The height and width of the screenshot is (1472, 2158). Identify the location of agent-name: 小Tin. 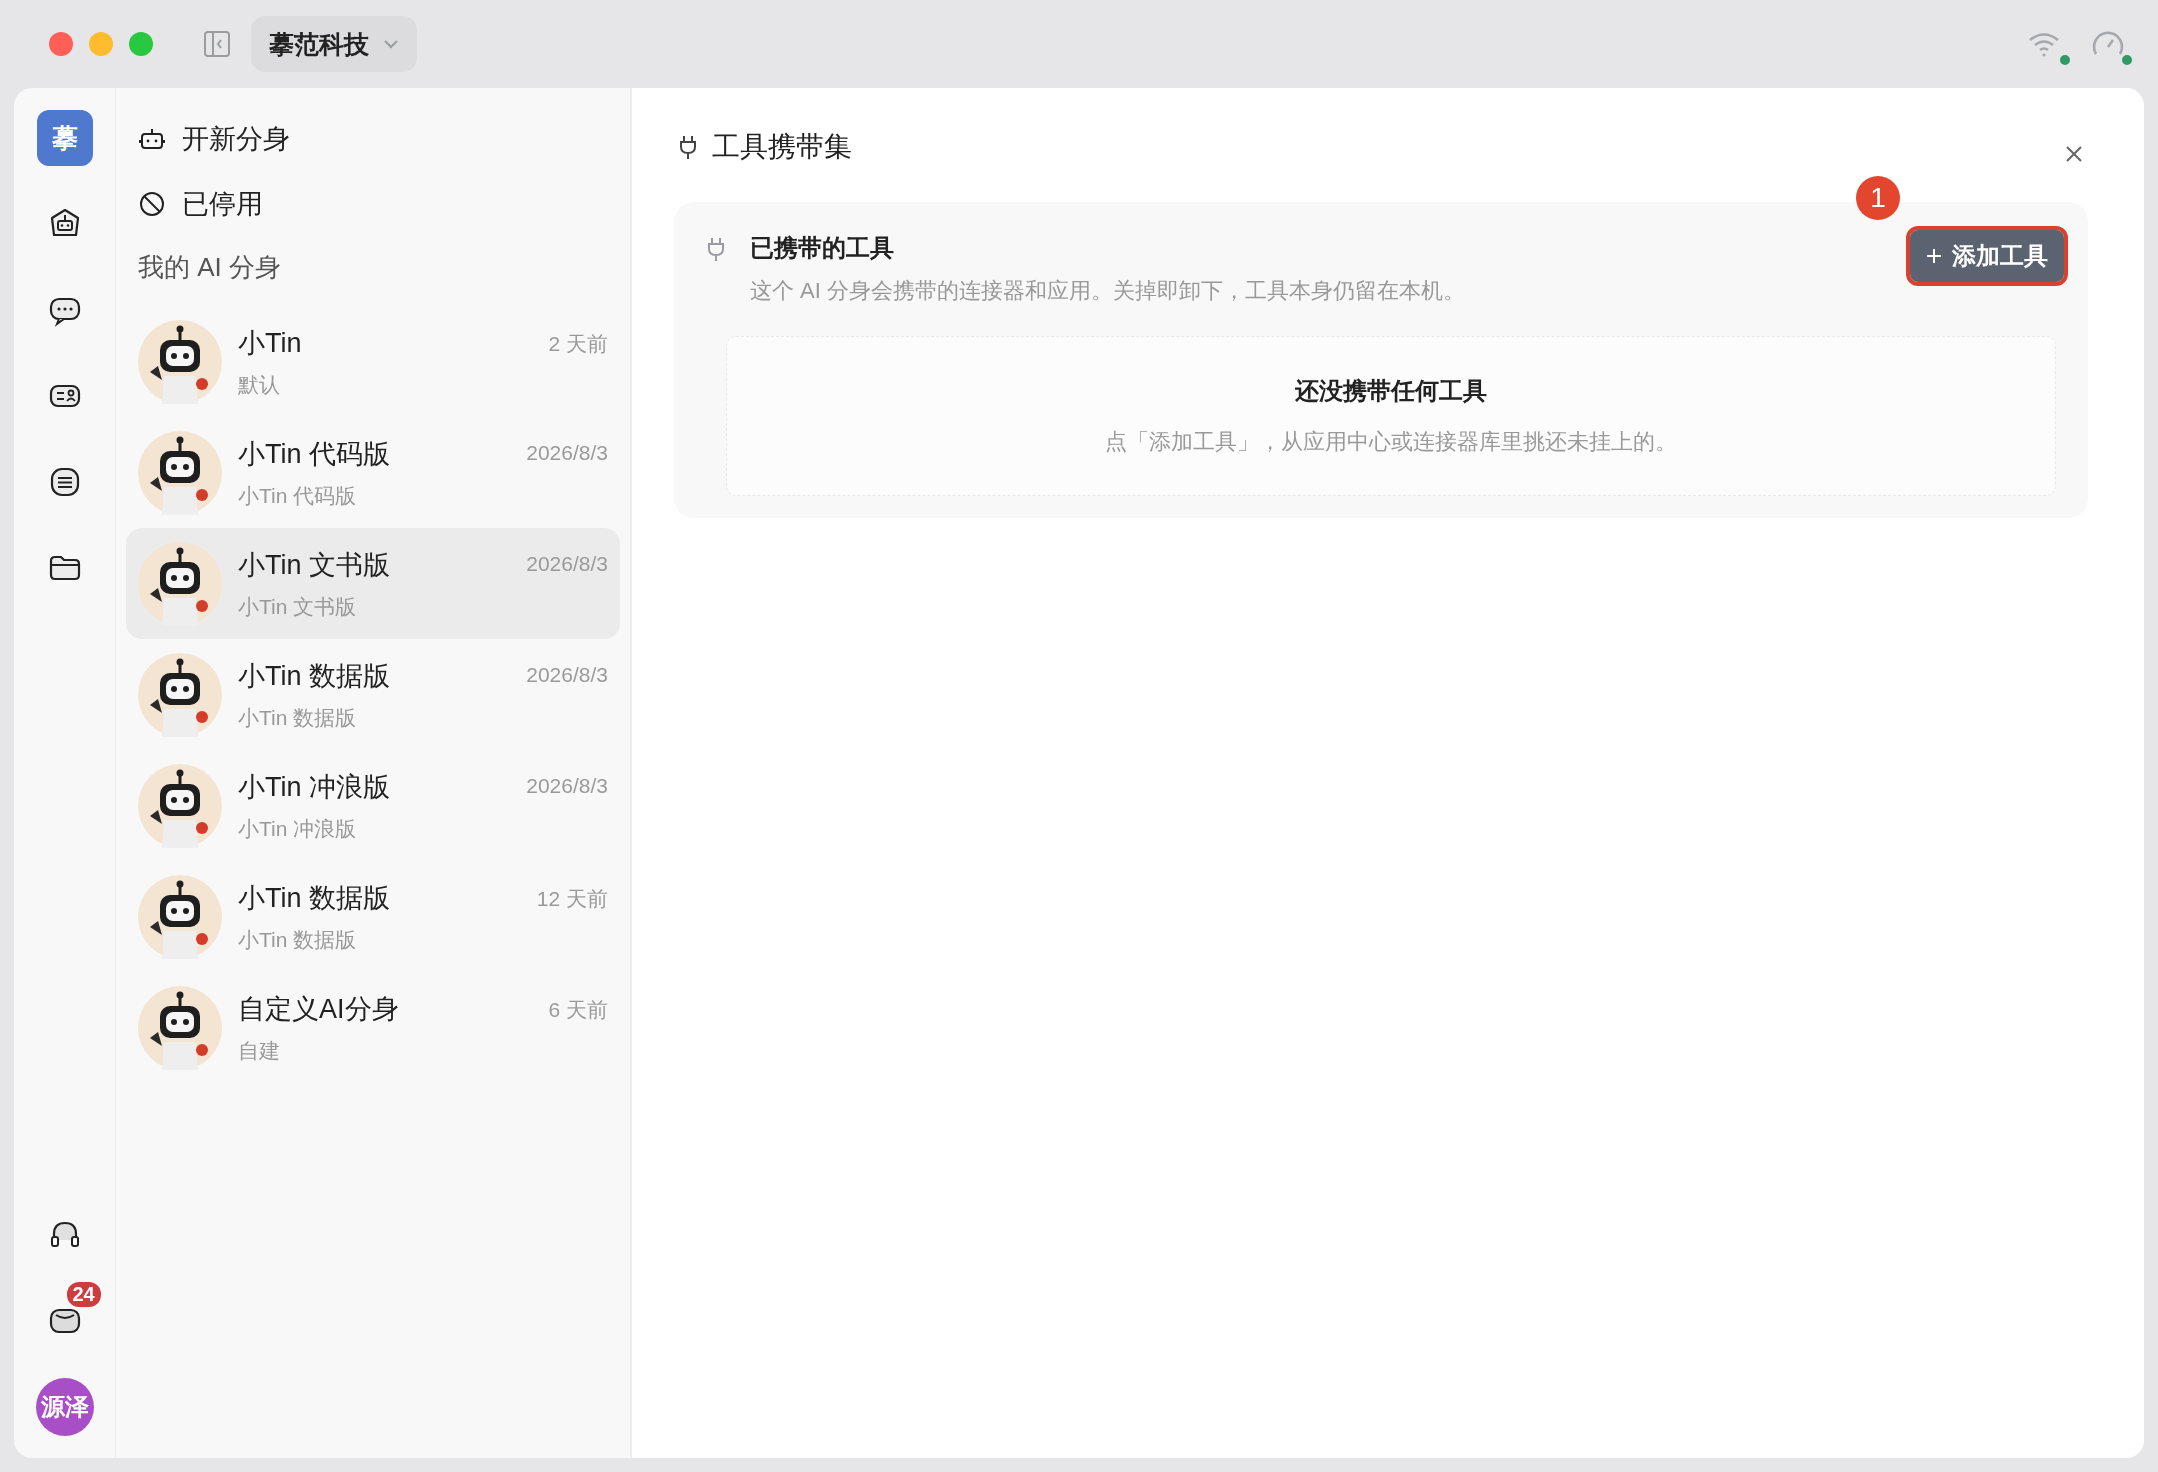
(270, 343).